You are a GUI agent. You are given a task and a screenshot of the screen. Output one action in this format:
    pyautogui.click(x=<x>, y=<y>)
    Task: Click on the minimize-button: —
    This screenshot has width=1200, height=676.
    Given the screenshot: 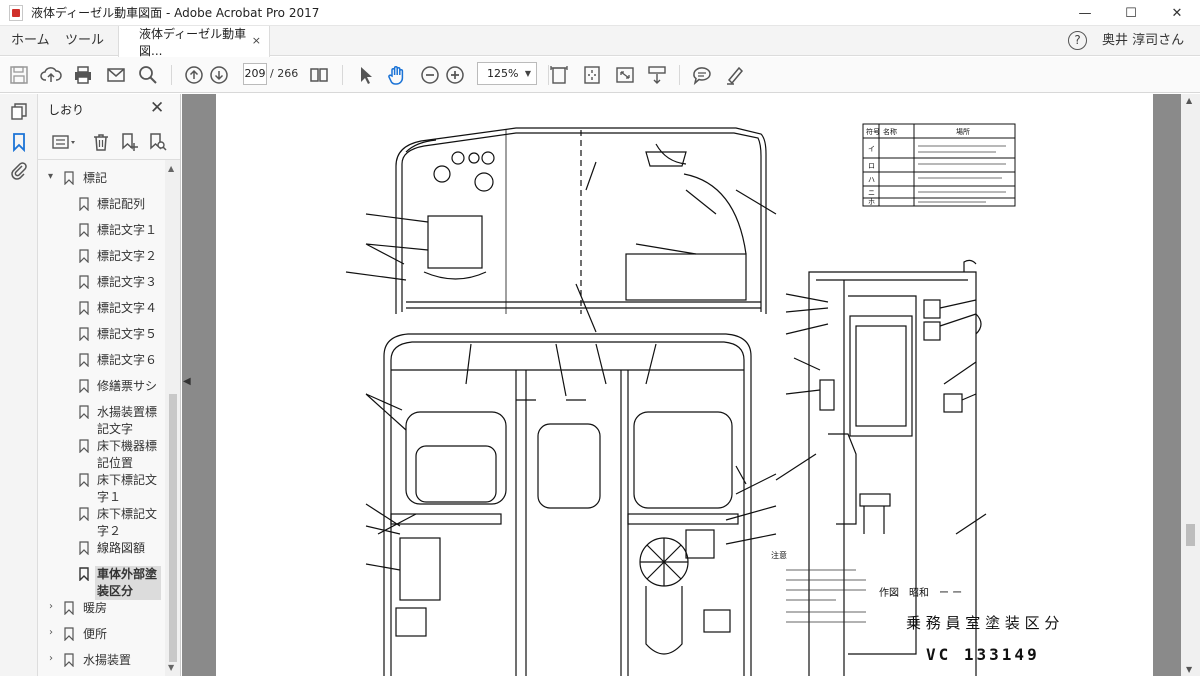 What is the action you would take?
    pyautogui.click(x=1085, y=13)
    